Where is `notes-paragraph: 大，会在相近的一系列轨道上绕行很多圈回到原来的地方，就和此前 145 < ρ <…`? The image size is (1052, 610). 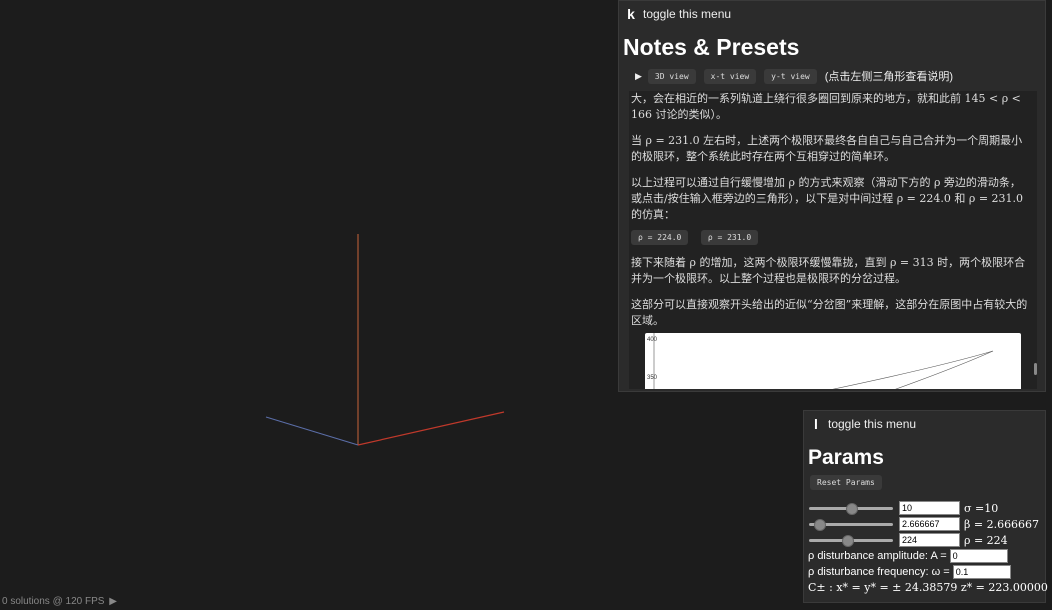 notes-paragraph: 大，会在相近的一系列轨道上绕行很多圈回到原来的地方，就和此前 145 < ρ <… is located at coordinates (826, 106).